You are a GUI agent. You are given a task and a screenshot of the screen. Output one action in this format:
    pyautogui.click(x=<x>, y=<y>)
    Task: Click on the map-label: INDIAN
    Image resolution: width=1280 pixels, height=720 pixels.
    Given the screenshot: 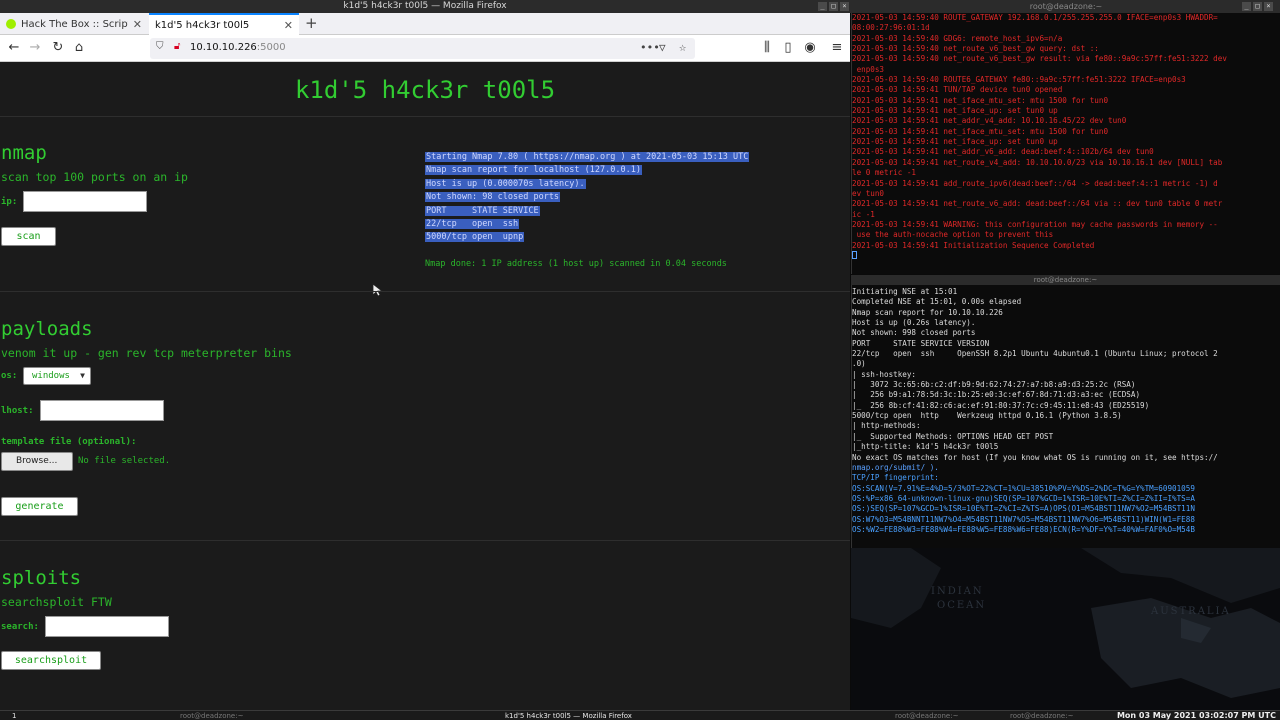 What is the action you would take?
    pyautogui.click(x=957, y=591)
    